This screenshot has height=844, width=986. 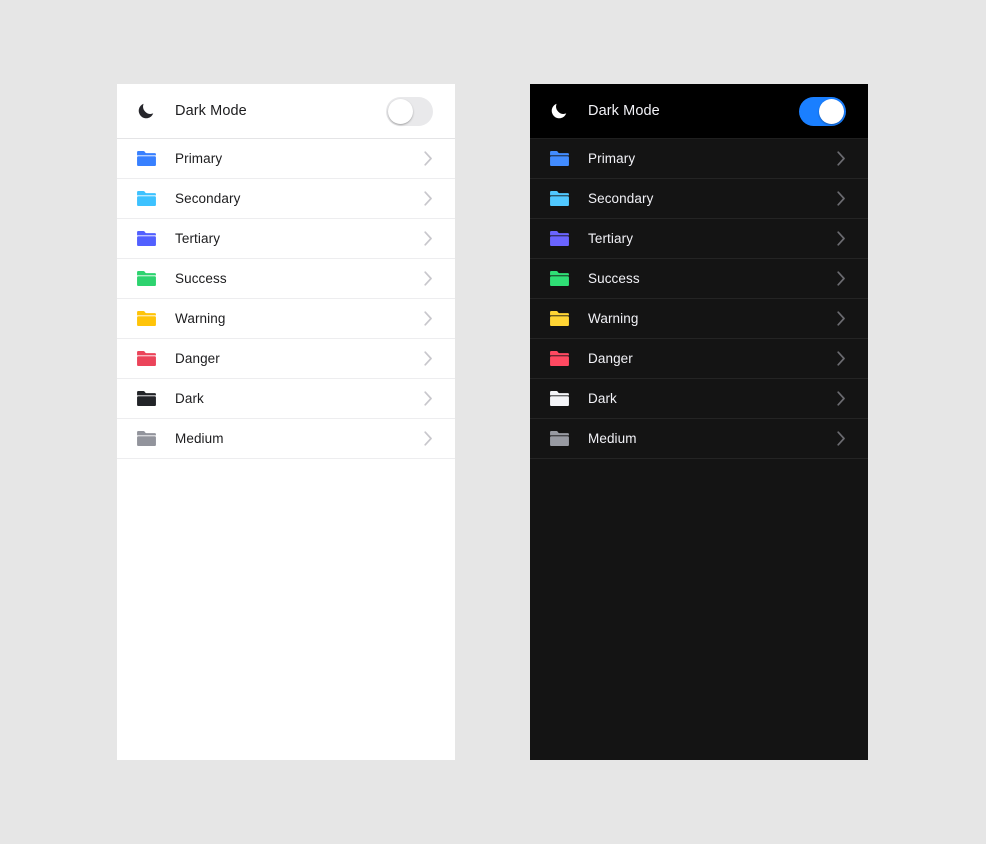 What do you see at coordinates (699, 609) in the screenshot?
I see `dark-panel-empty-area` at bounding box center [699, 609].